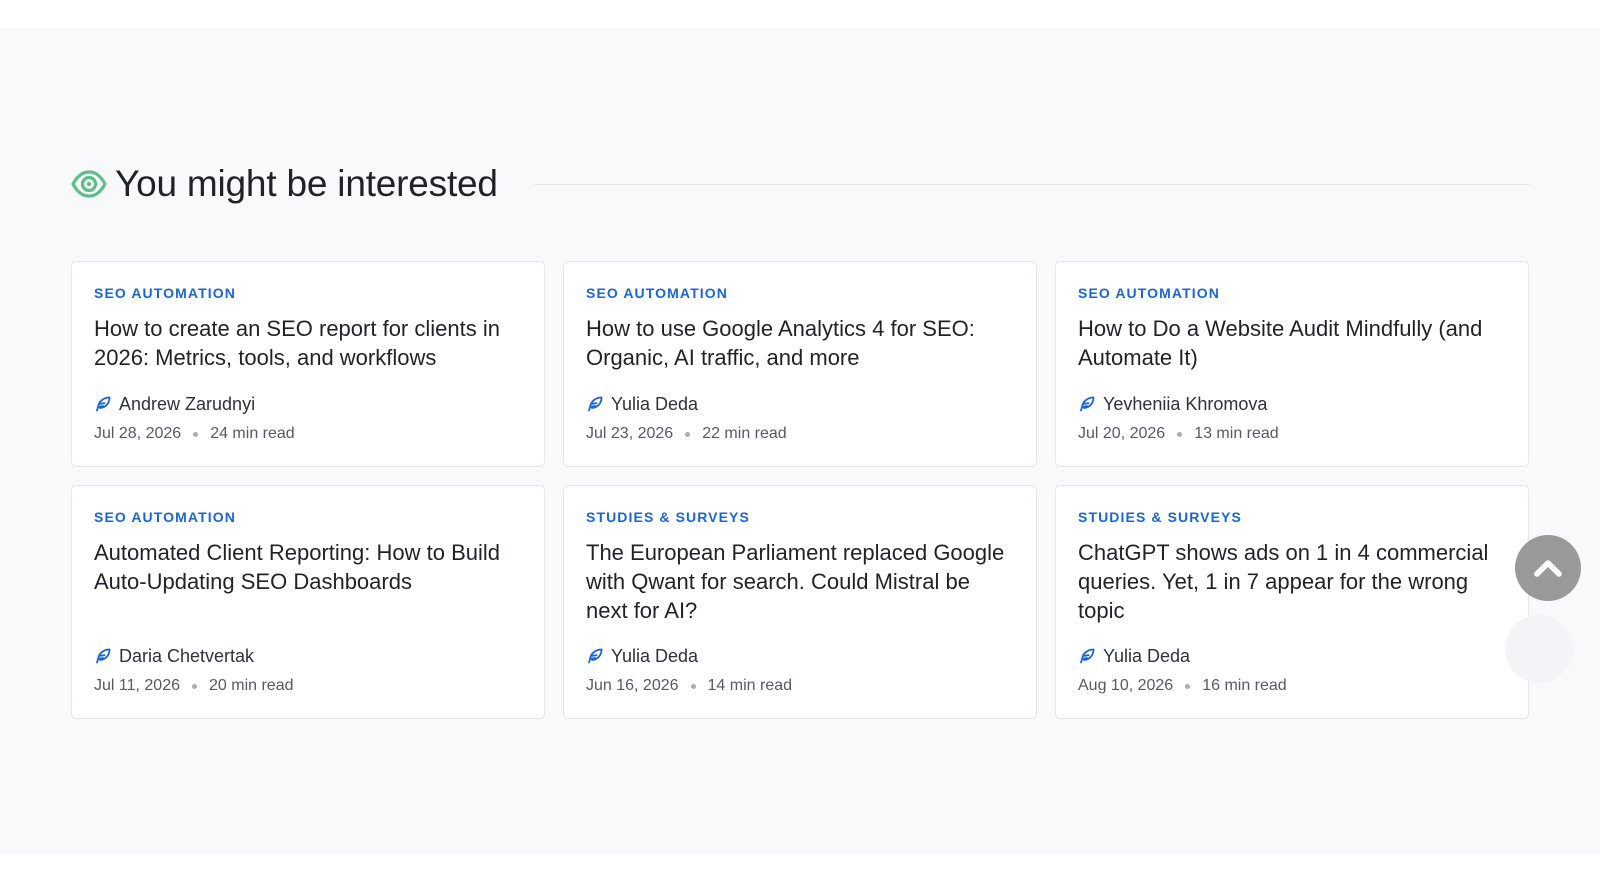 This screenshot has width=1600, height=880. I want to click on article-date: Jun 16, 2026, so click(632, 685).